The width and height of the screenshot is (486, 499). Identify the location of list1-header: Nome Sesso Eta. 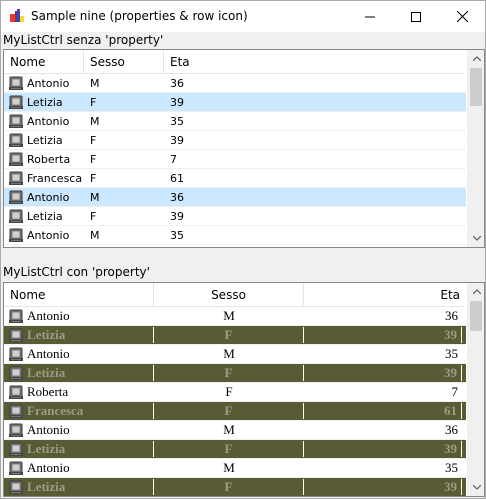
(234, 62).